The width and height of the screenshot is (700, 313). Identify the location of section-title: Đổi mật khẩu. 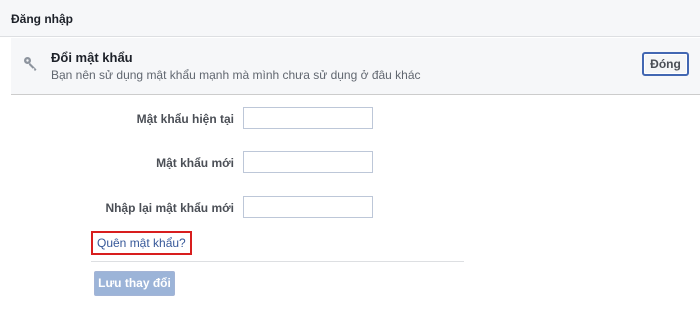
(92, 57).